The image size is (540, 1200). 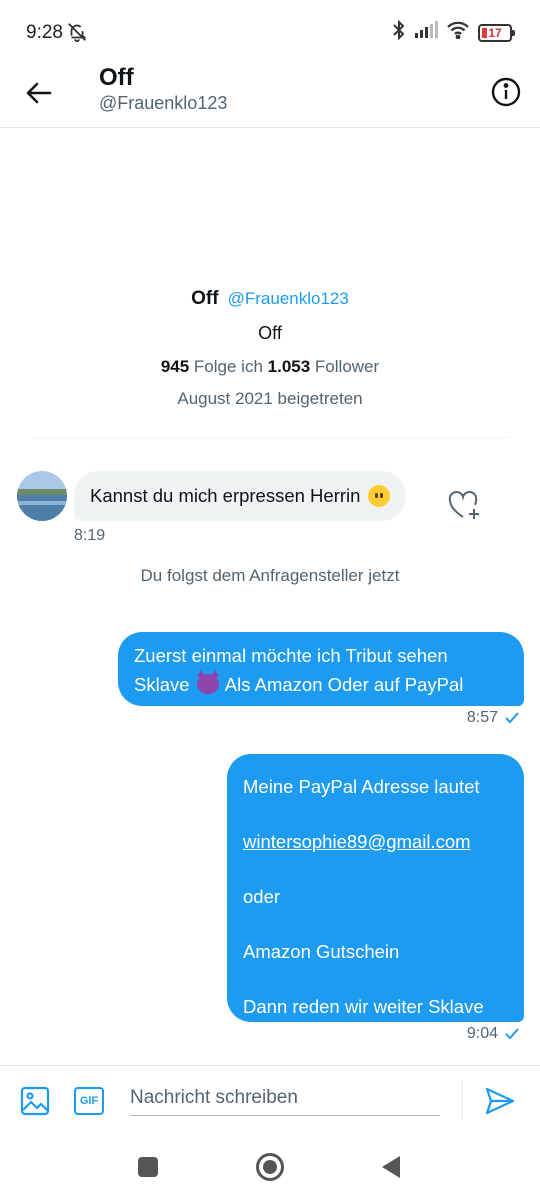 What do you see at coordinates (482, 1033) in the screenshot?
I see `outgoing-message-time: 9:04` at bounding box center [482, 1033].